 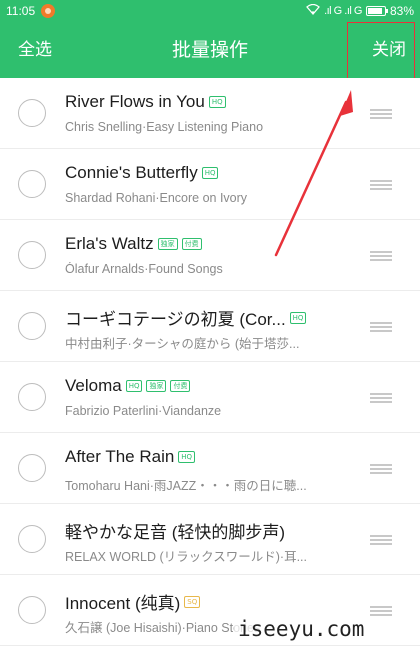 I want to click on status-time: 11:05, so click(x=21, y=11).